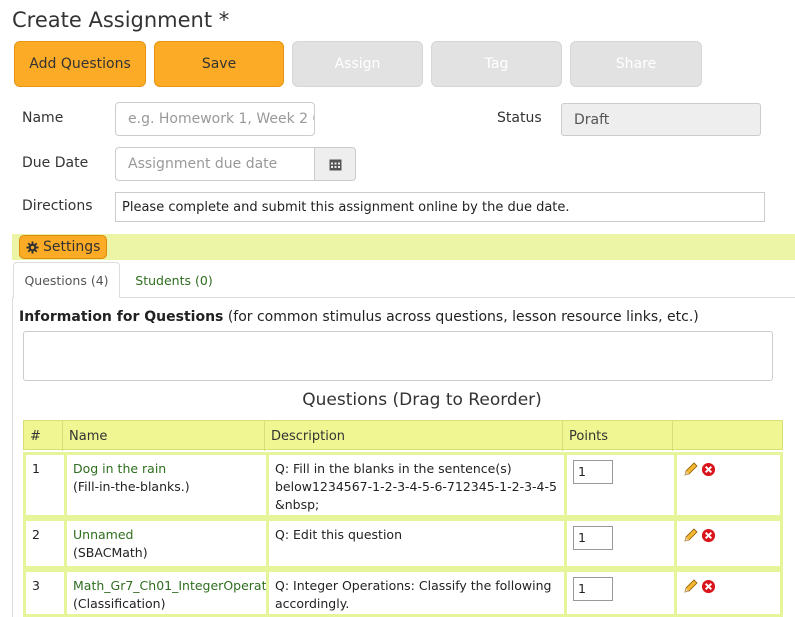  I want to click on row-name-cell: Dog in the rain (Fill-in-the-blanks.), so click(165, 485).